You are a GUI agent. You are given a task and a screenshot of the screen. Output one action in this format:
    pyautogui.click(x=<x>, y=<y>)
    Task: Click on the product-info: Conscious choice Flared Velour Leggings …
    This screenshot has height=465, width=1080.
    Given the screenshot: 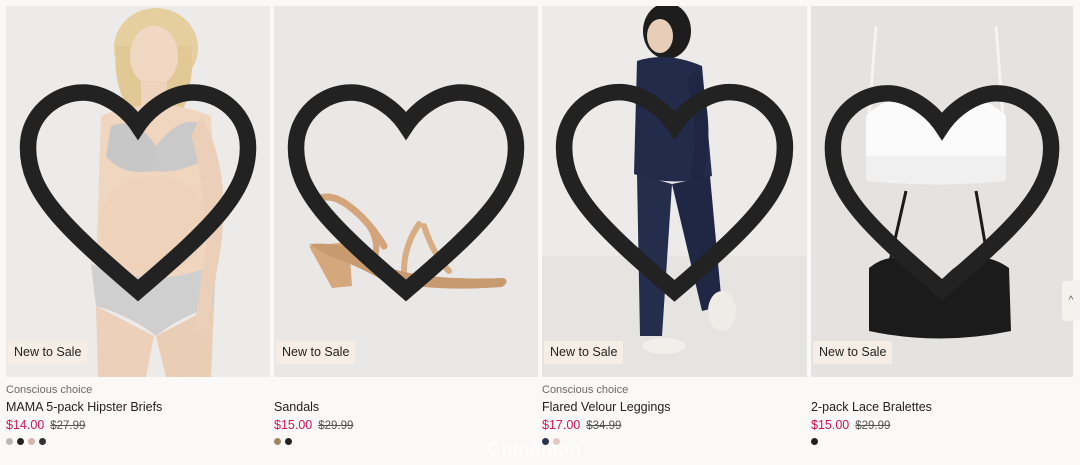 What is the action you would take?
    pyautogui.click(x=674, y=411)
    